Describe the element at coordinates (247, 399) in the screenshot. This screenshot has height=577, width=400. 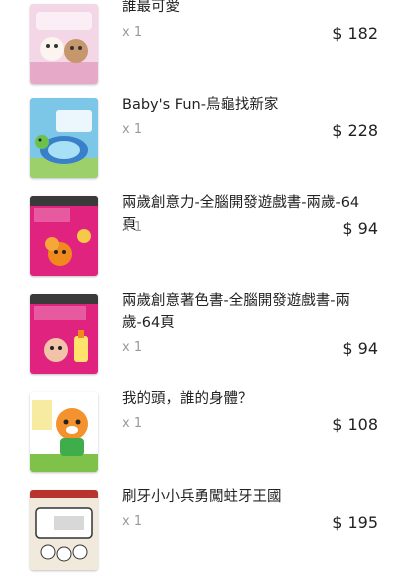
I see `item-title: 我的頭，誰的身體？` at that location.